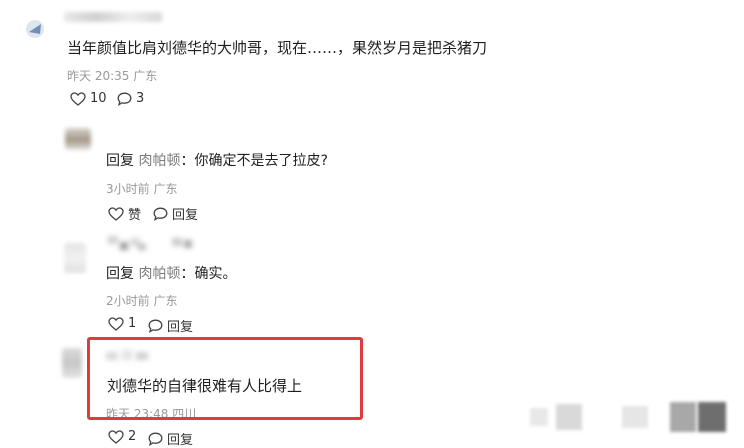  Describe the element at coordinates (132, 323) in the screenshot. I see `like-count: 1` at that location.